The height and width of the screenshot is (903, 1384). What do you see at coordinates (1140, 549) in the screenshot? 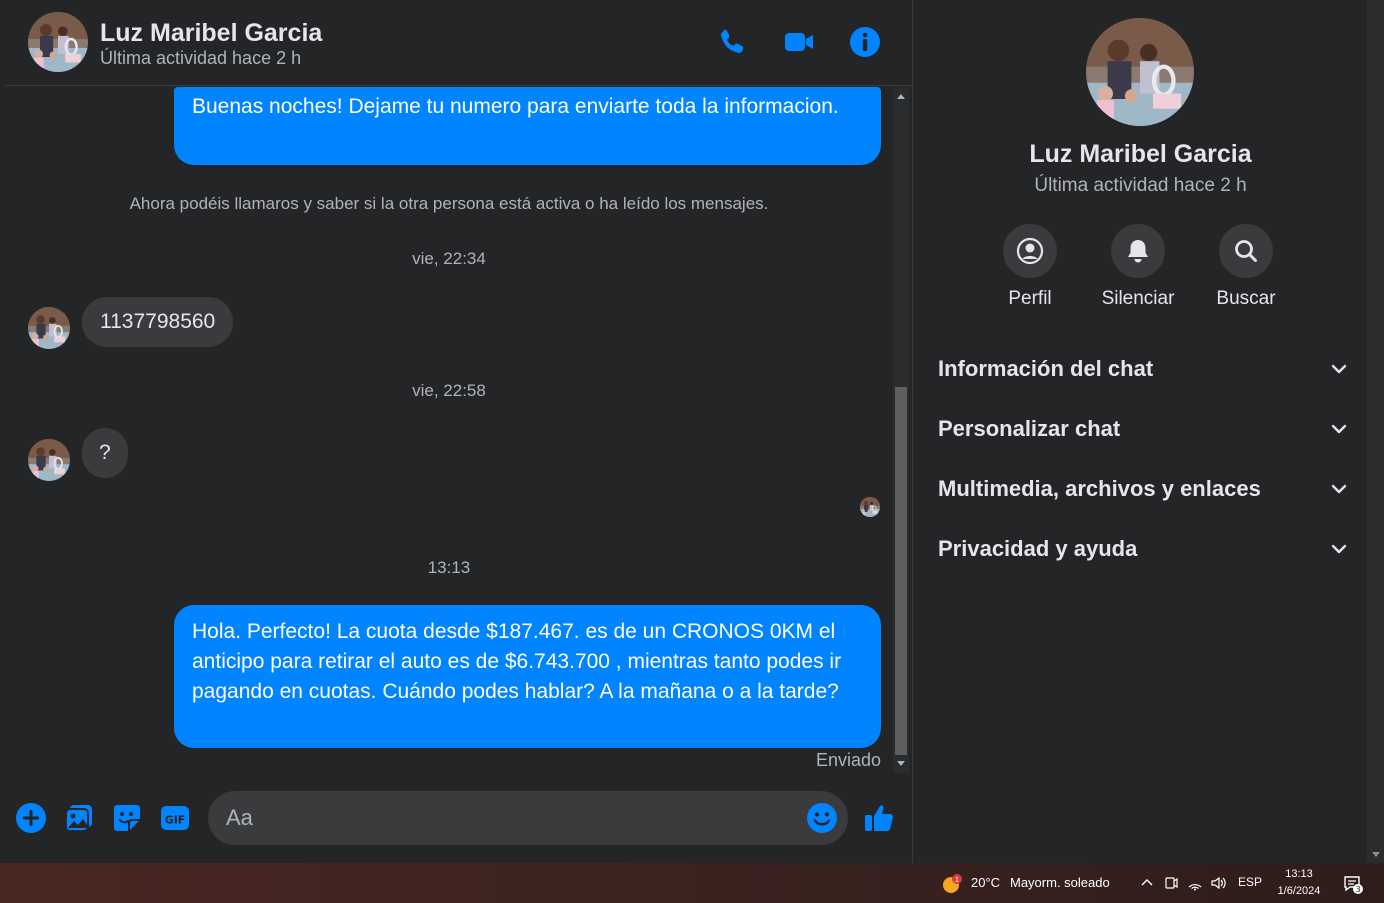
I see `section-privacy-support: Privacidad y ayuda` at bounding box center [1140, 549].